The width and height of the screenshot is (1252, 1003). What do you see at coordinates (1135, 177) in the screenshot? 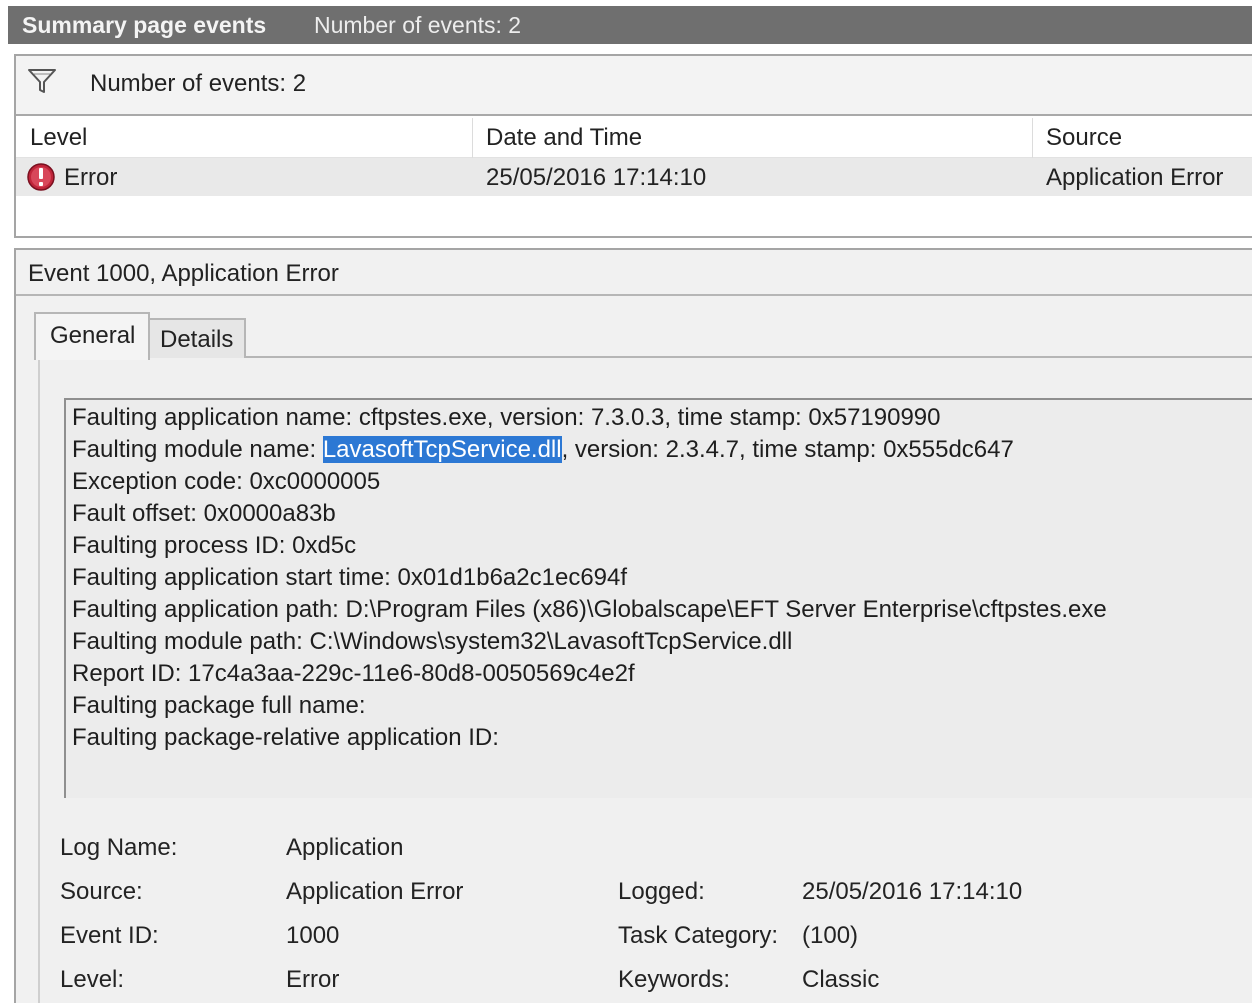
I see `event-source: Application Error` at bounding box center [1135, 177].